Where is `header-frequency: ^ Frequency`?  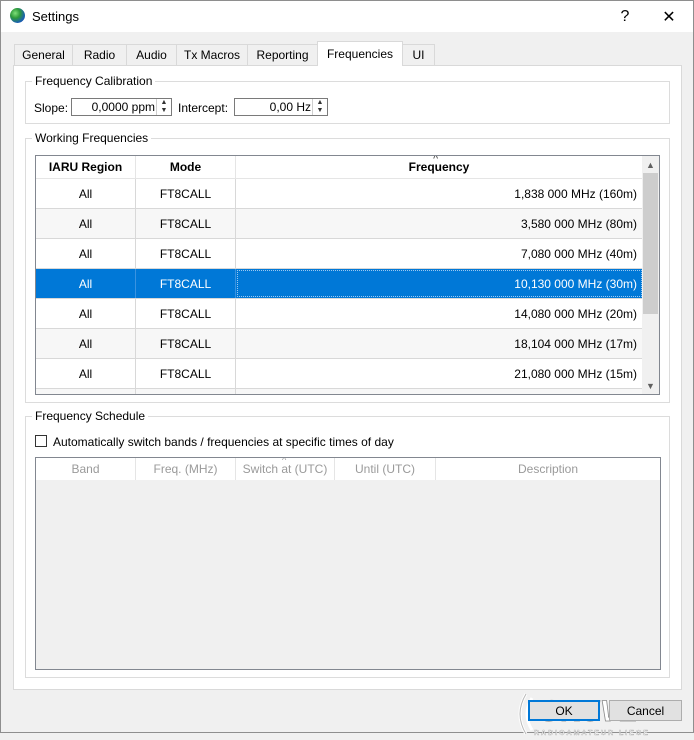
header-frequency: ^ Frequency is located at coordinates (439, 167).